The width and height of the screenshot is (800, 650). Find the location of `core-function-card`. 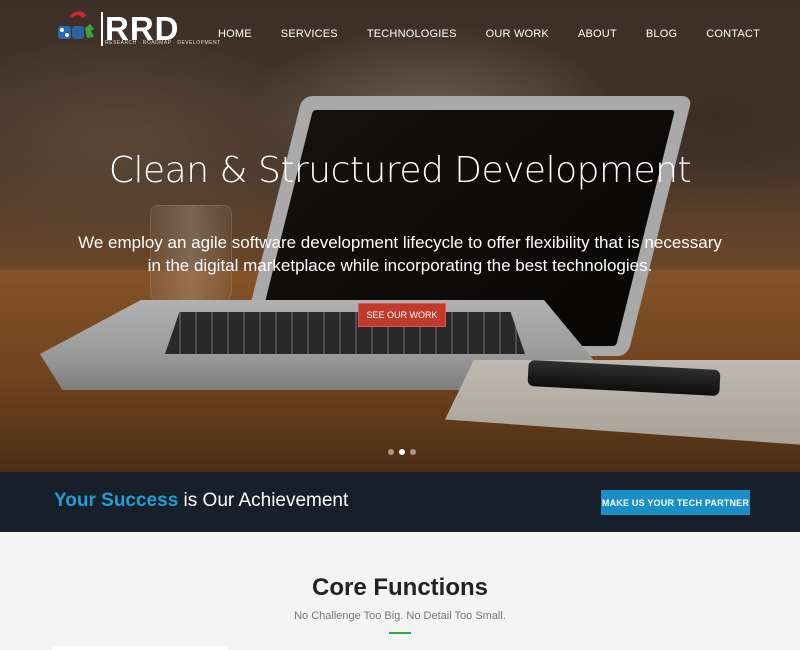

core-function-card is located at coordinates (140, 648).